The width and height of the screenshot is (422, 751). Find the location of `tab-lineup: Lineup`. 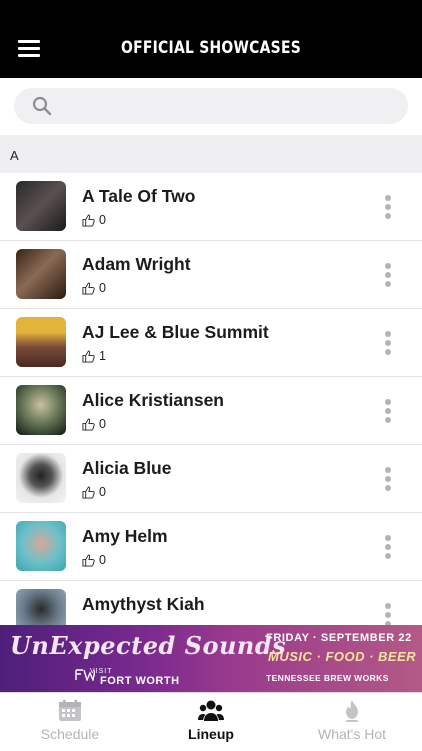

tab-lineup: Lineup is located at coordinates (211, 722).